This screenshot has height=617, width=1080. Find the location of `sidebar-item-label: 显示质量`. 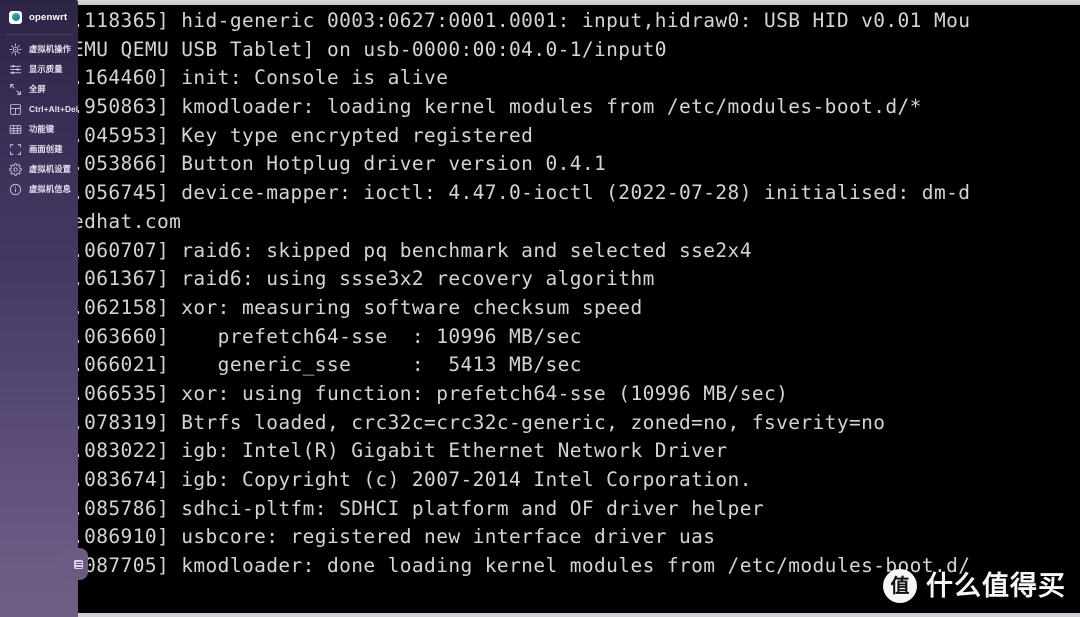

sidebar-item-label: 显示质量 is located at coordinates (46, 69).